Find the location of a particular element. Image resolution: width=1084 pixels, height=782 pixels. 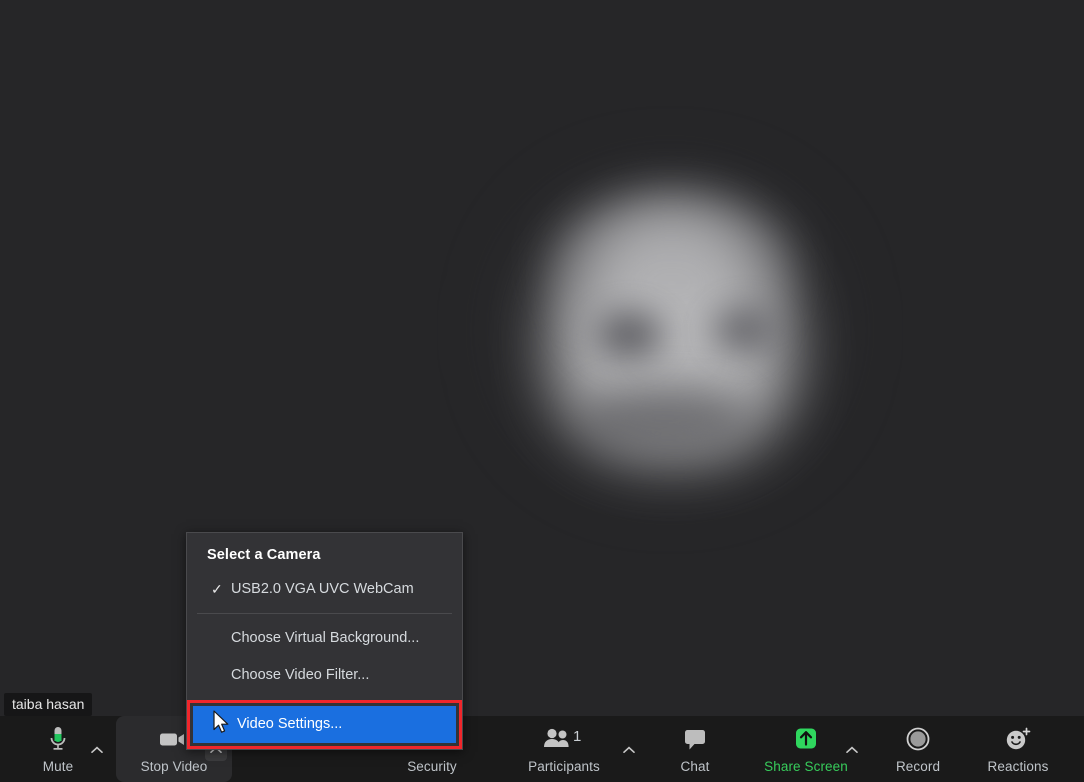

chevron-up-icon-share-options is located at coordinates (852, 750).